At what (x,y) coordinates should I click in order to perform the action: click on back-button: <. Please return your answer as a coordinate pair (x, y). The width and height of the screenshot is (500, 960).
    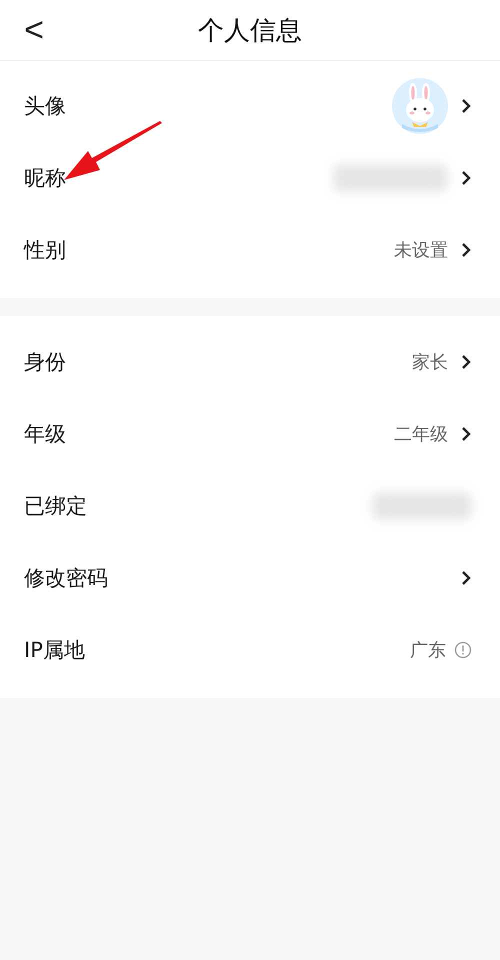
    Looking at the image, I should click on (34, 30).